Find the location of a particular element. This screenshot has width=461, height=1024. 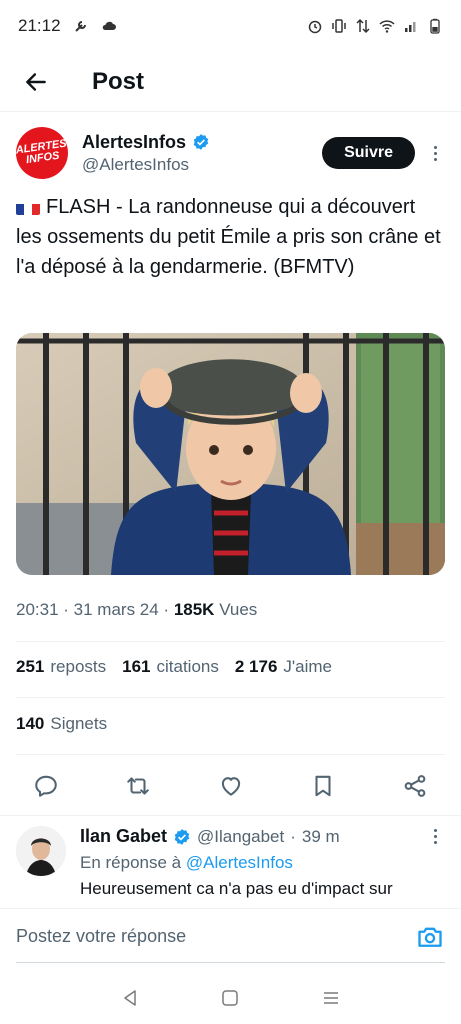

share-icon is located at coordinates (415, 786).